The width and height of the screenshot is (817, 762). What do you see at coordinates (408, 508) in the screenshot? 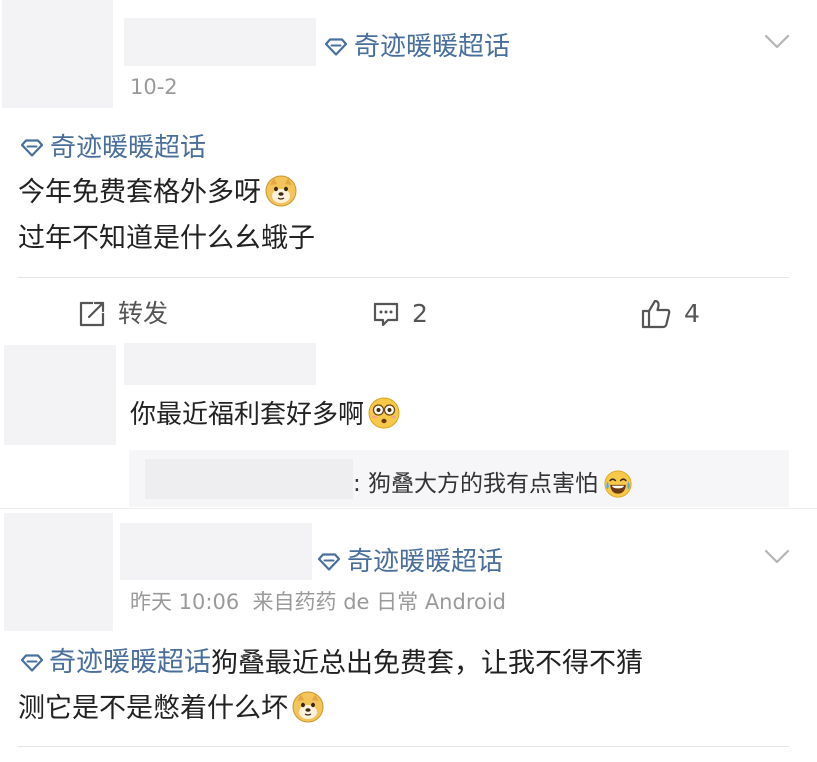
I see `section-divider` at bounding box center [408, 508].